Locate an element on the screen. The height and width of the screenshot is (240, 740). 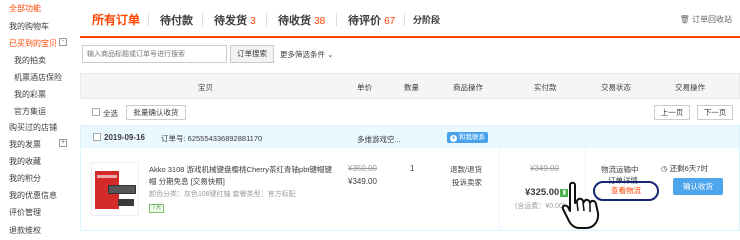
search-row: 订单搜索 更多筛选条件 ⌄ is located at coordinates (410, 54).